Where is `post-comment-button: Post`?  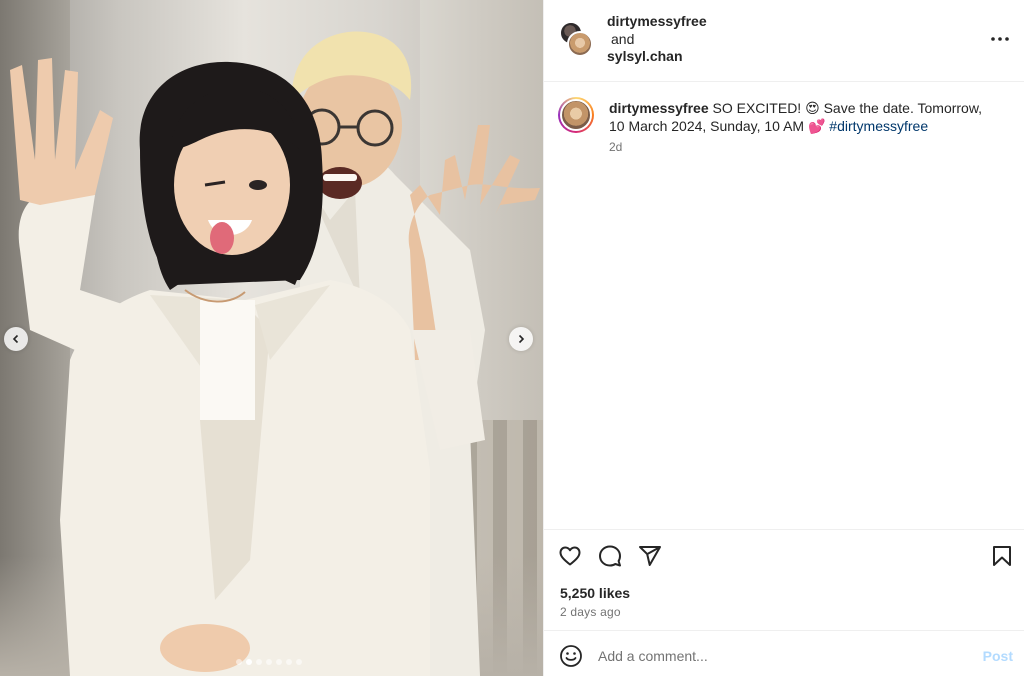
post-comment-button: Post is located at coordinates (998, 656).